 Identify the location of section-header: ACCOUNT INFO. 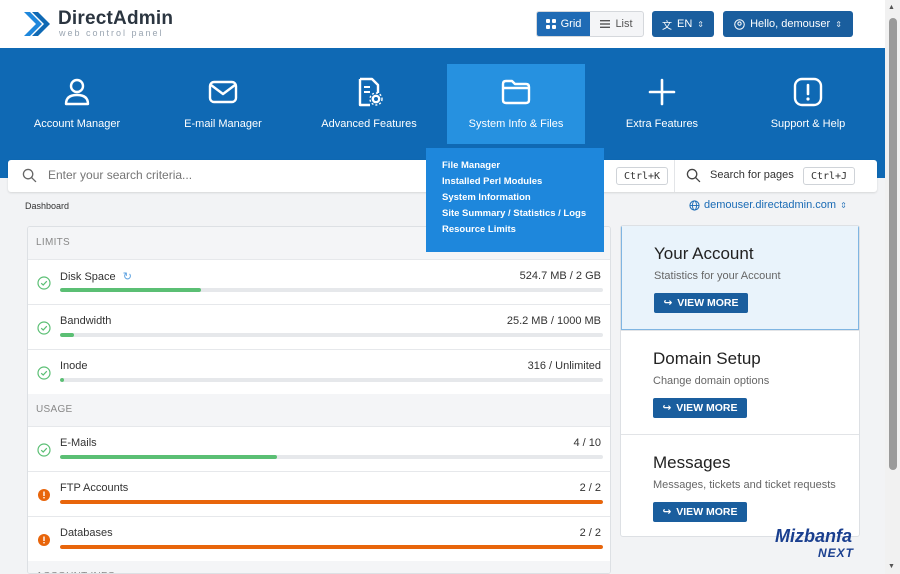
(319, 567).